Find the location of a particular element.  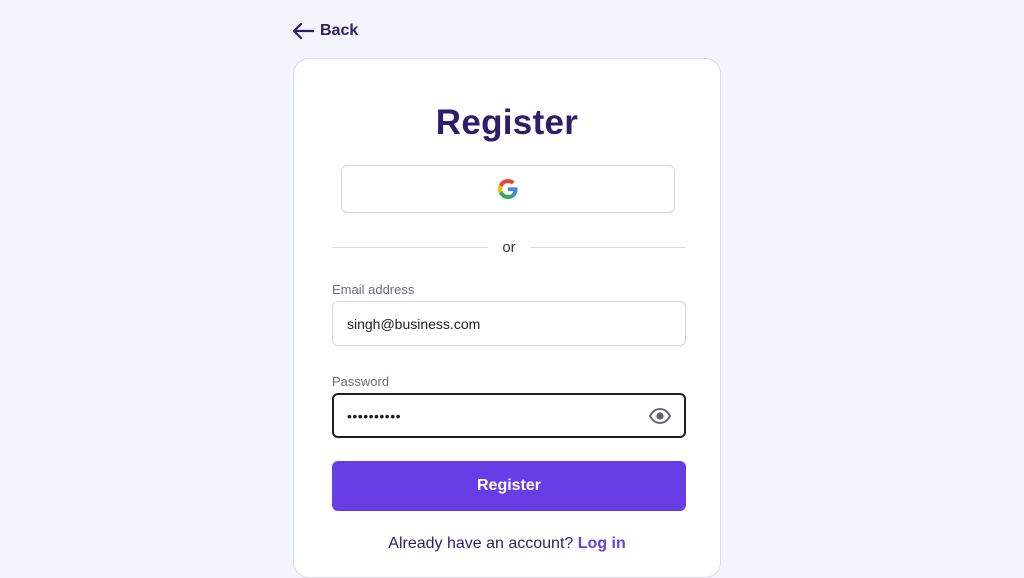

login-link: Log in is located at coordinates (602, 543).